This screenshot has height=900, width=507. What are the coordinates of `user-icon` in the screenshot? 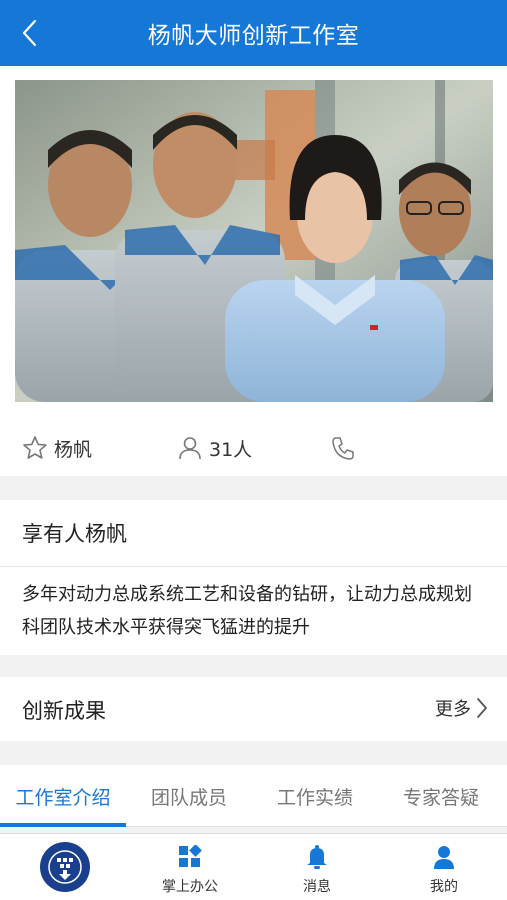 It's located at (444, 857).